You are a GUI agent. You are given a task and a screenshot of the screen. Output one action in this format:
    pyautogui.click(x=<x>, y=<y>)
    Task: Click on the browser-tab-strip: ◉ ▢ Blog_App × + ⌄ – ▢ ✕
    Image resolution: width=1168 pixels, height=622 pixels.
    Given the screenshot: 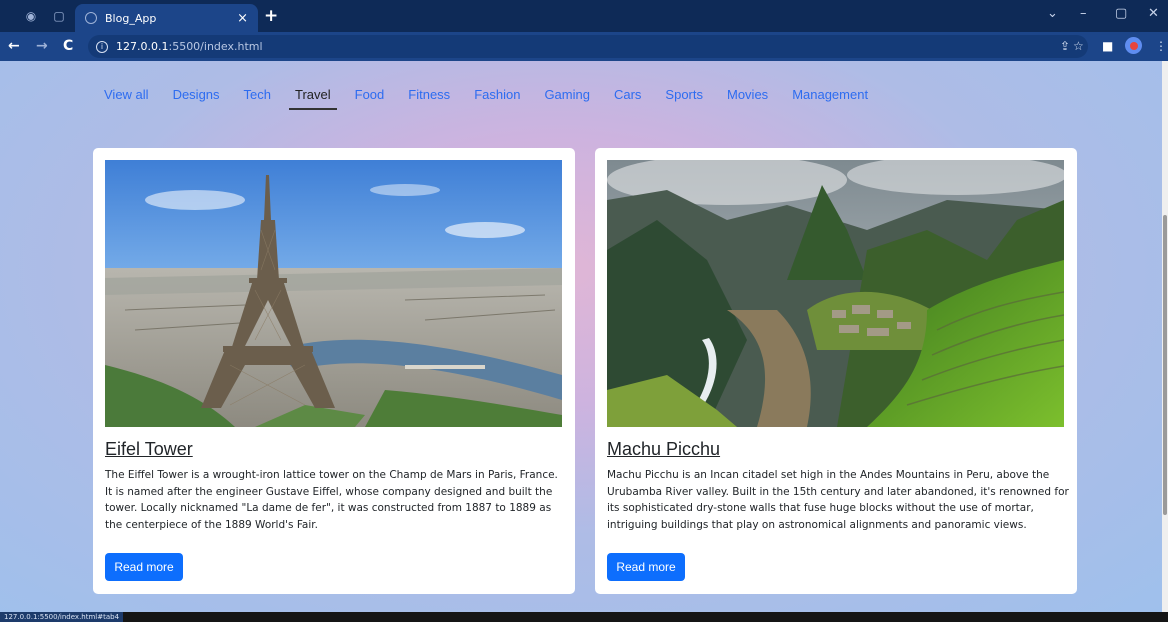 What is the action you would take?
    pyautogui.click(x=584, y=16)
    